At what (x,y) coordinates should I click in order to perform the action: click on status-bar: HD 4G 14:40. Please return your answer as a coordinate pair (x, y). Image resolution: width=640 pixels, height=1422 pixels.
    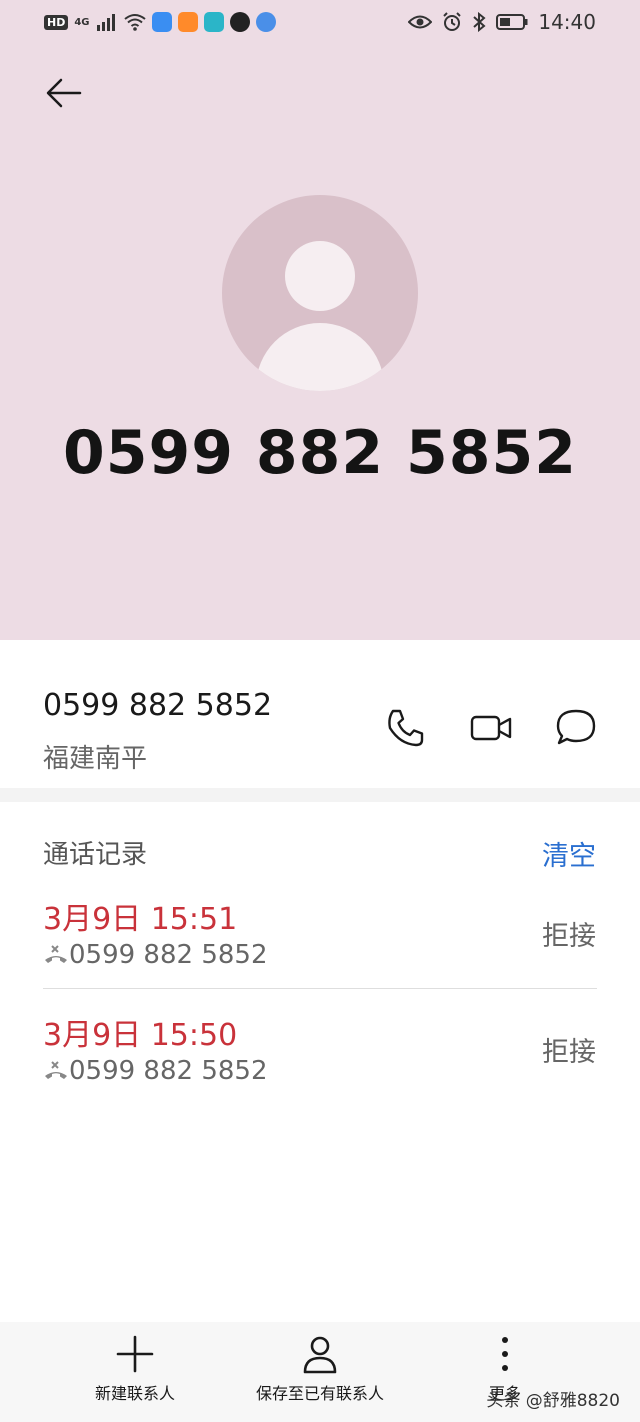
    Looking at the image, I should click on (320, 22).